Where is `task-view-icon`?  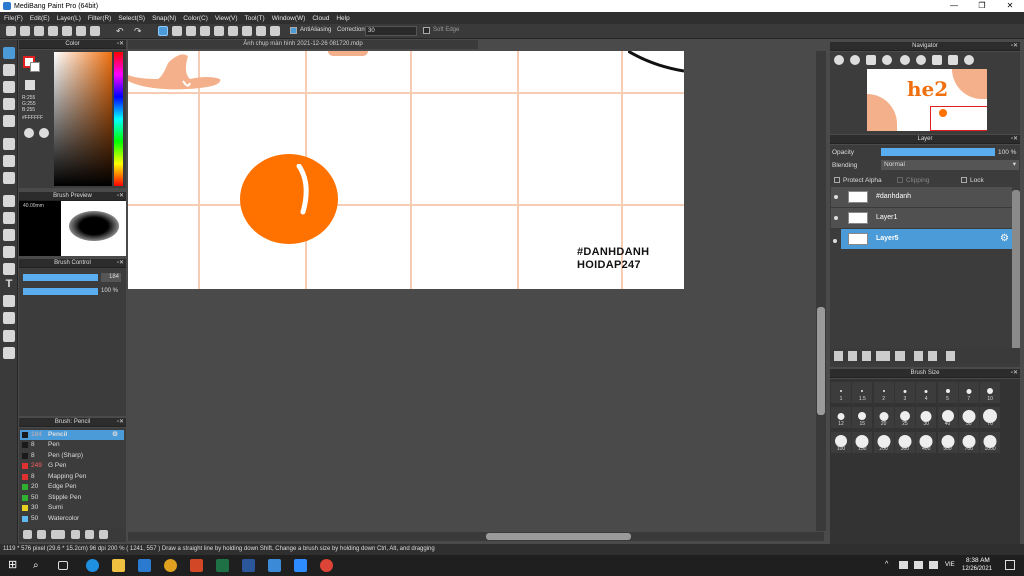 task-view-icon is located at coordinates (63, 565).